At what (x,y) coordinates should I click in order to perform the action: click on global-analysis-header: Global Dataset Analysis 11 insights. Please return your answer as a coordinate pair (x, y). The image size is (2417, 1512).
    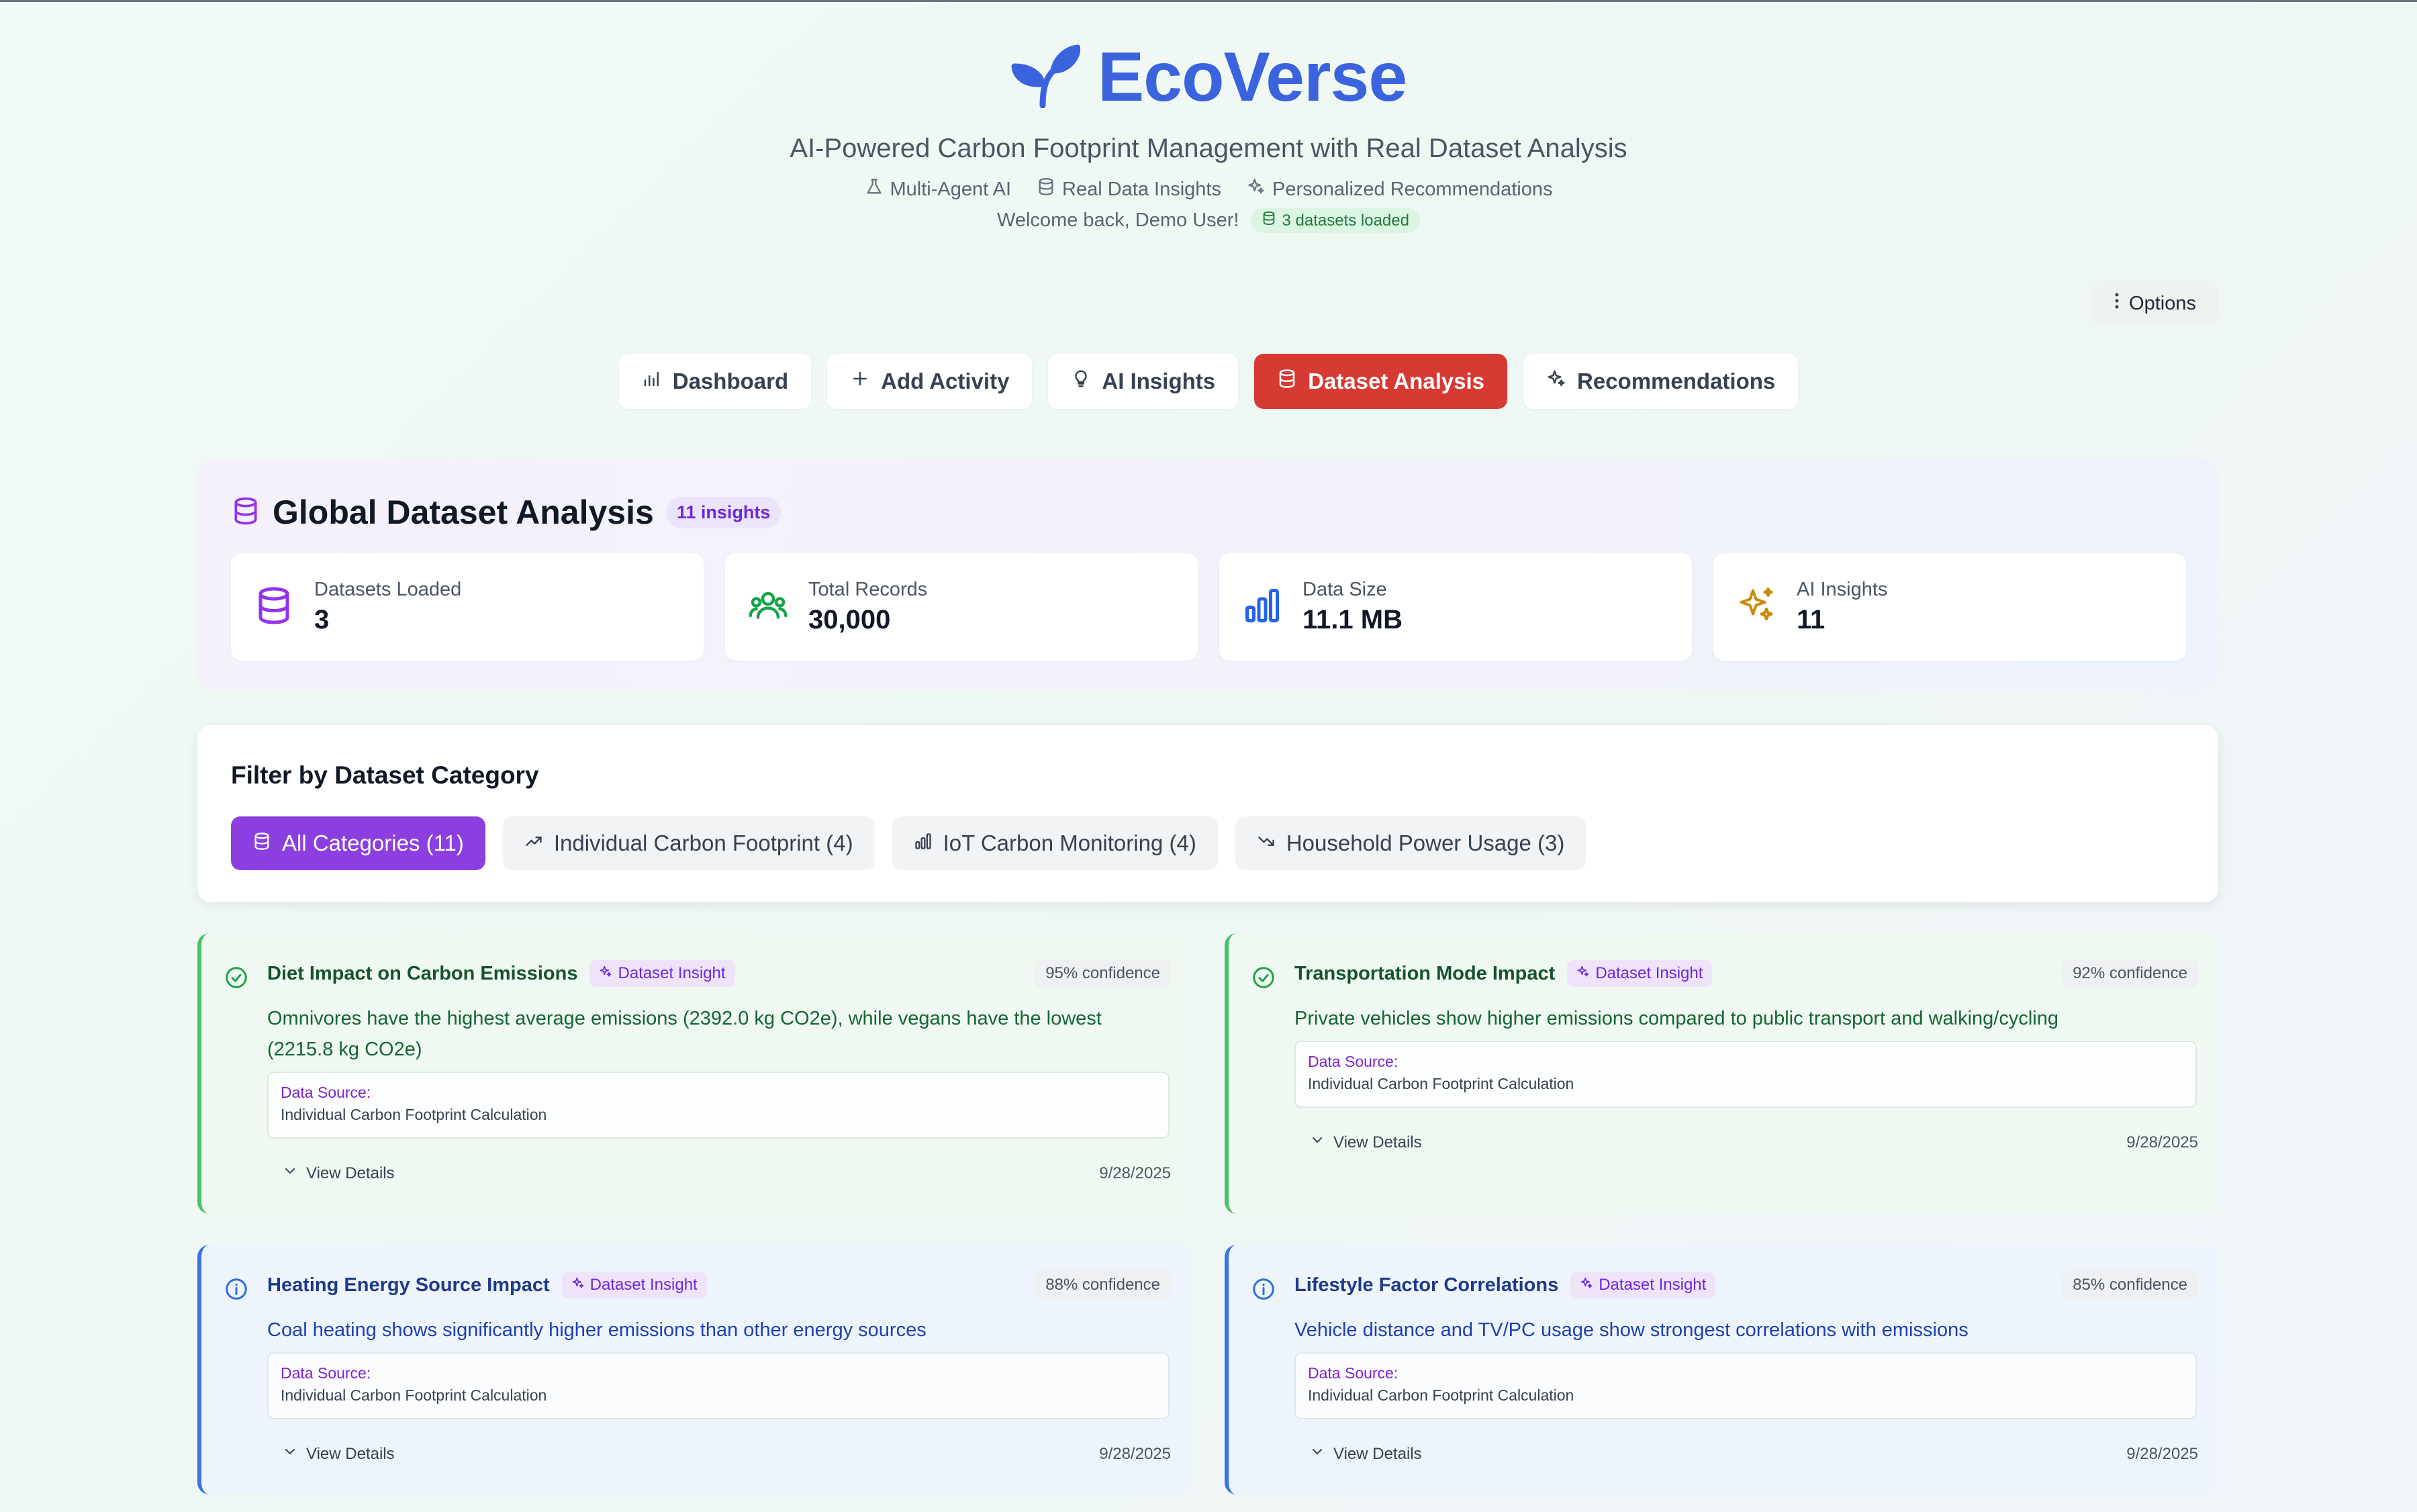
    Looking at the image, I should click on (506, 512).